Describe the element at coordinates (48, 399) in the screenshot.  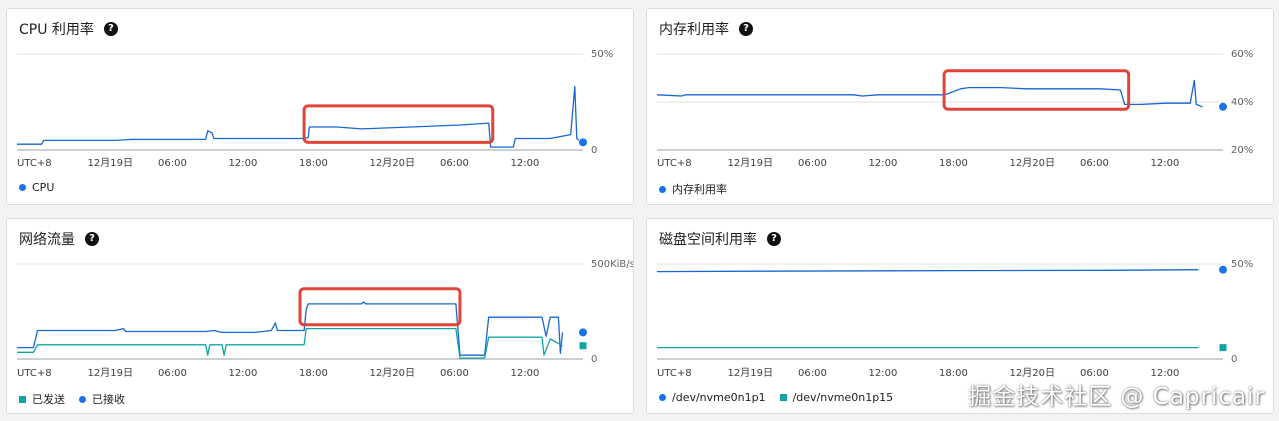
I see `legend-label-sent: 已发送` at that location.